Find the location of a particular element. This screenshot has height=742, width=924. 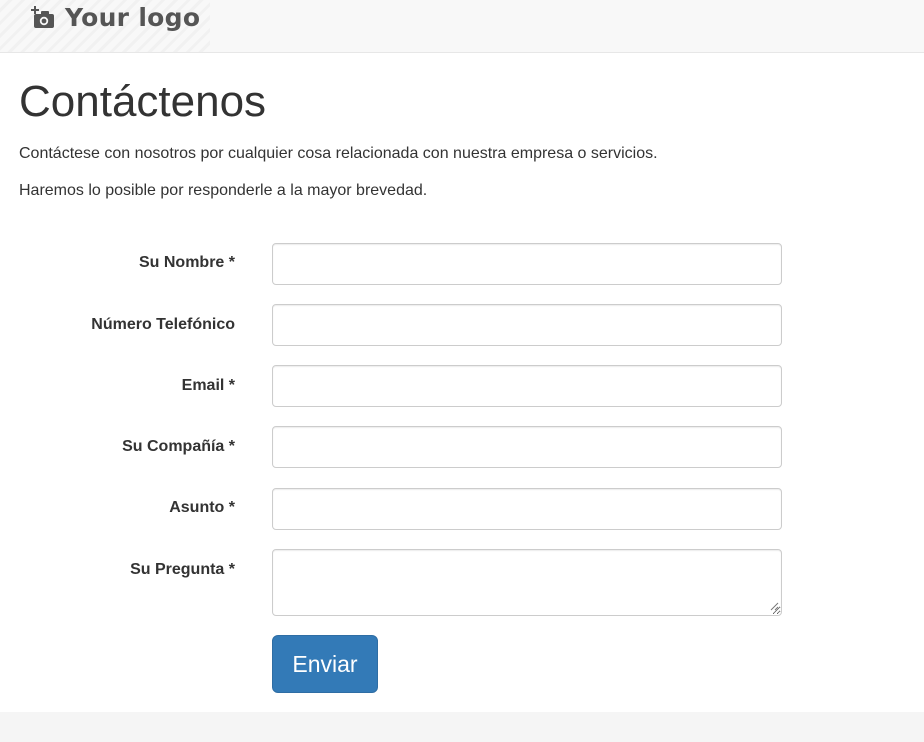

logo-link: Your logo is located at coordinates (115, 17).